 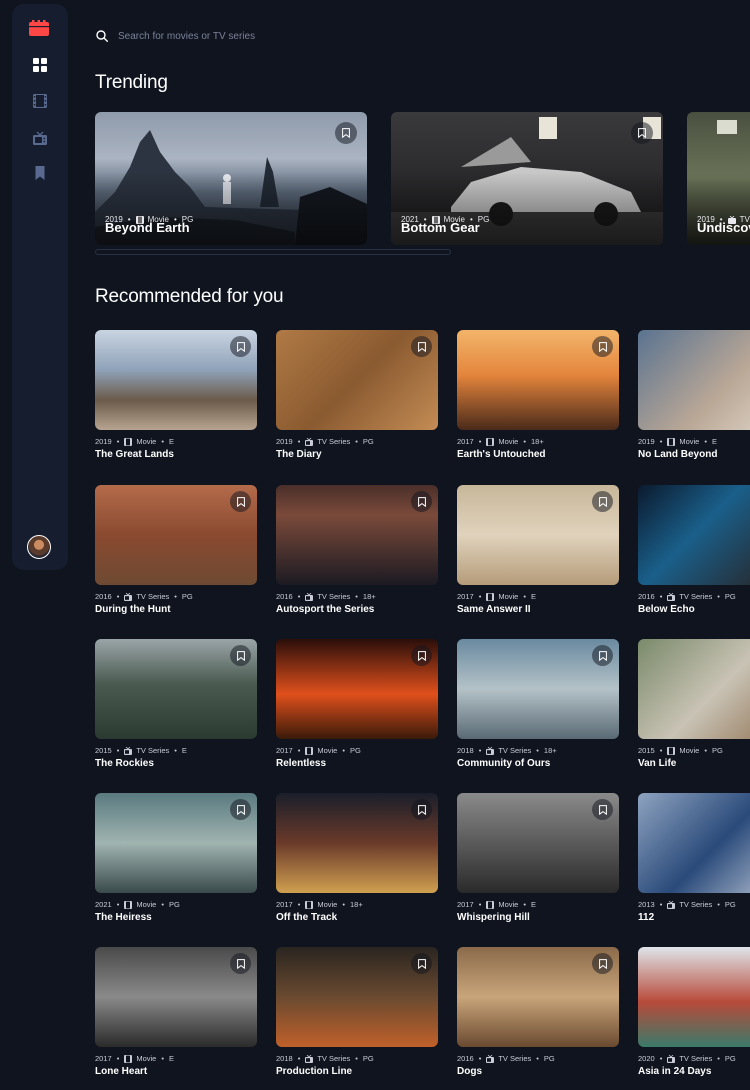 I want to click on trending-card: 2021 • Movie • PG Bottom Gear, so click(x=527, y=178).